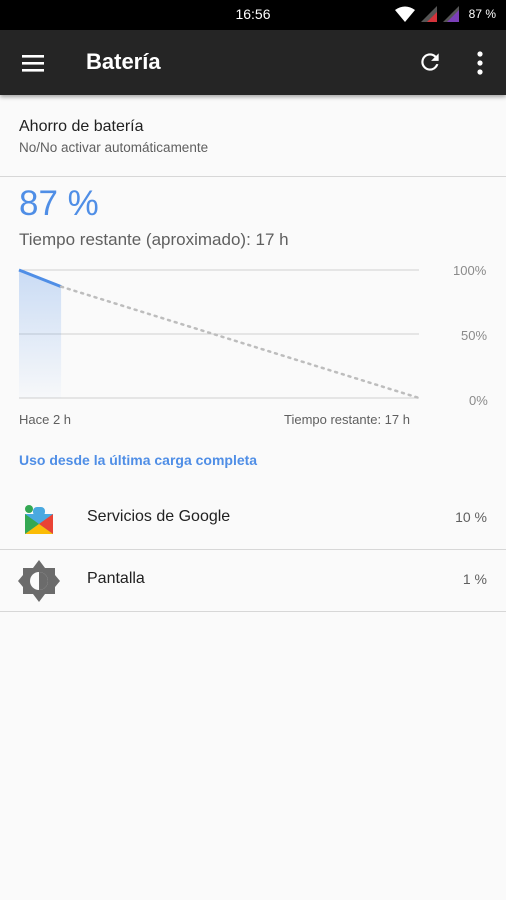  What do you see at coordinates (480, 63) in the screenshot?
I see `more-vert-icon` at bounding box center [480, 63].